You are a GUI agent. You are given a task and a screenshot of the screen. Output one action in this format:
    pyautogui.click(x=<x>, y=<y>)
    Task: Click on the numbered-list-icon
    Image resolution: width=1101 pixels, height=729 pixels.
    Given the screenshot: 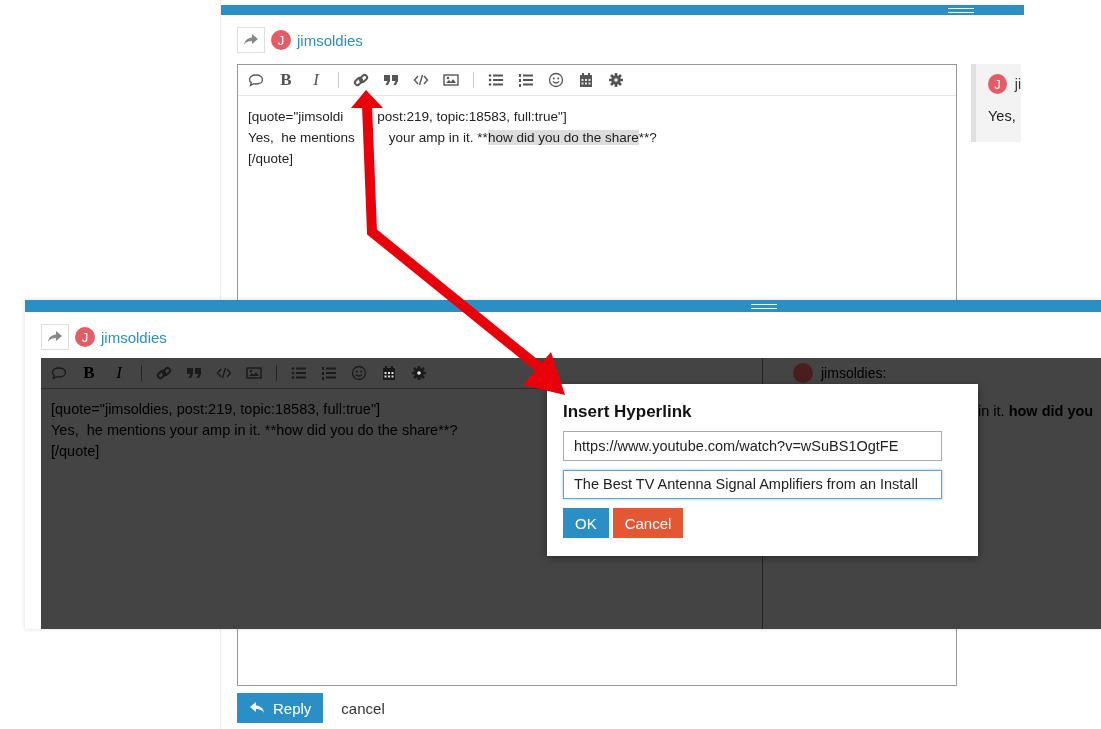 What is the action you would take?
    pyautogui.click(x=526, y=80)
    